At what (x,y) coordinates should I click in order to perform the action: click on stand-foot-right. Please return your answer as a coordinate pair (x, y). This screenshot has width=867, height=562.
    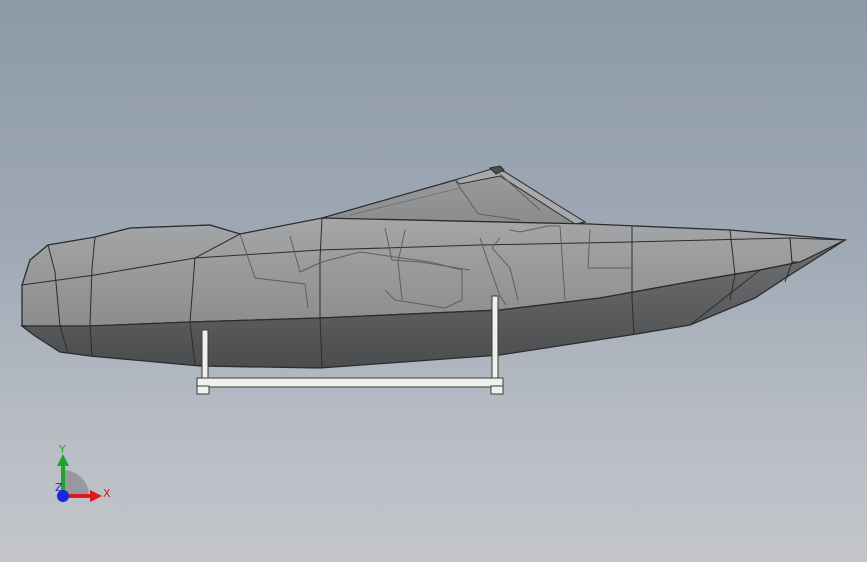
    Looking at the image, I should click on (497, 390).